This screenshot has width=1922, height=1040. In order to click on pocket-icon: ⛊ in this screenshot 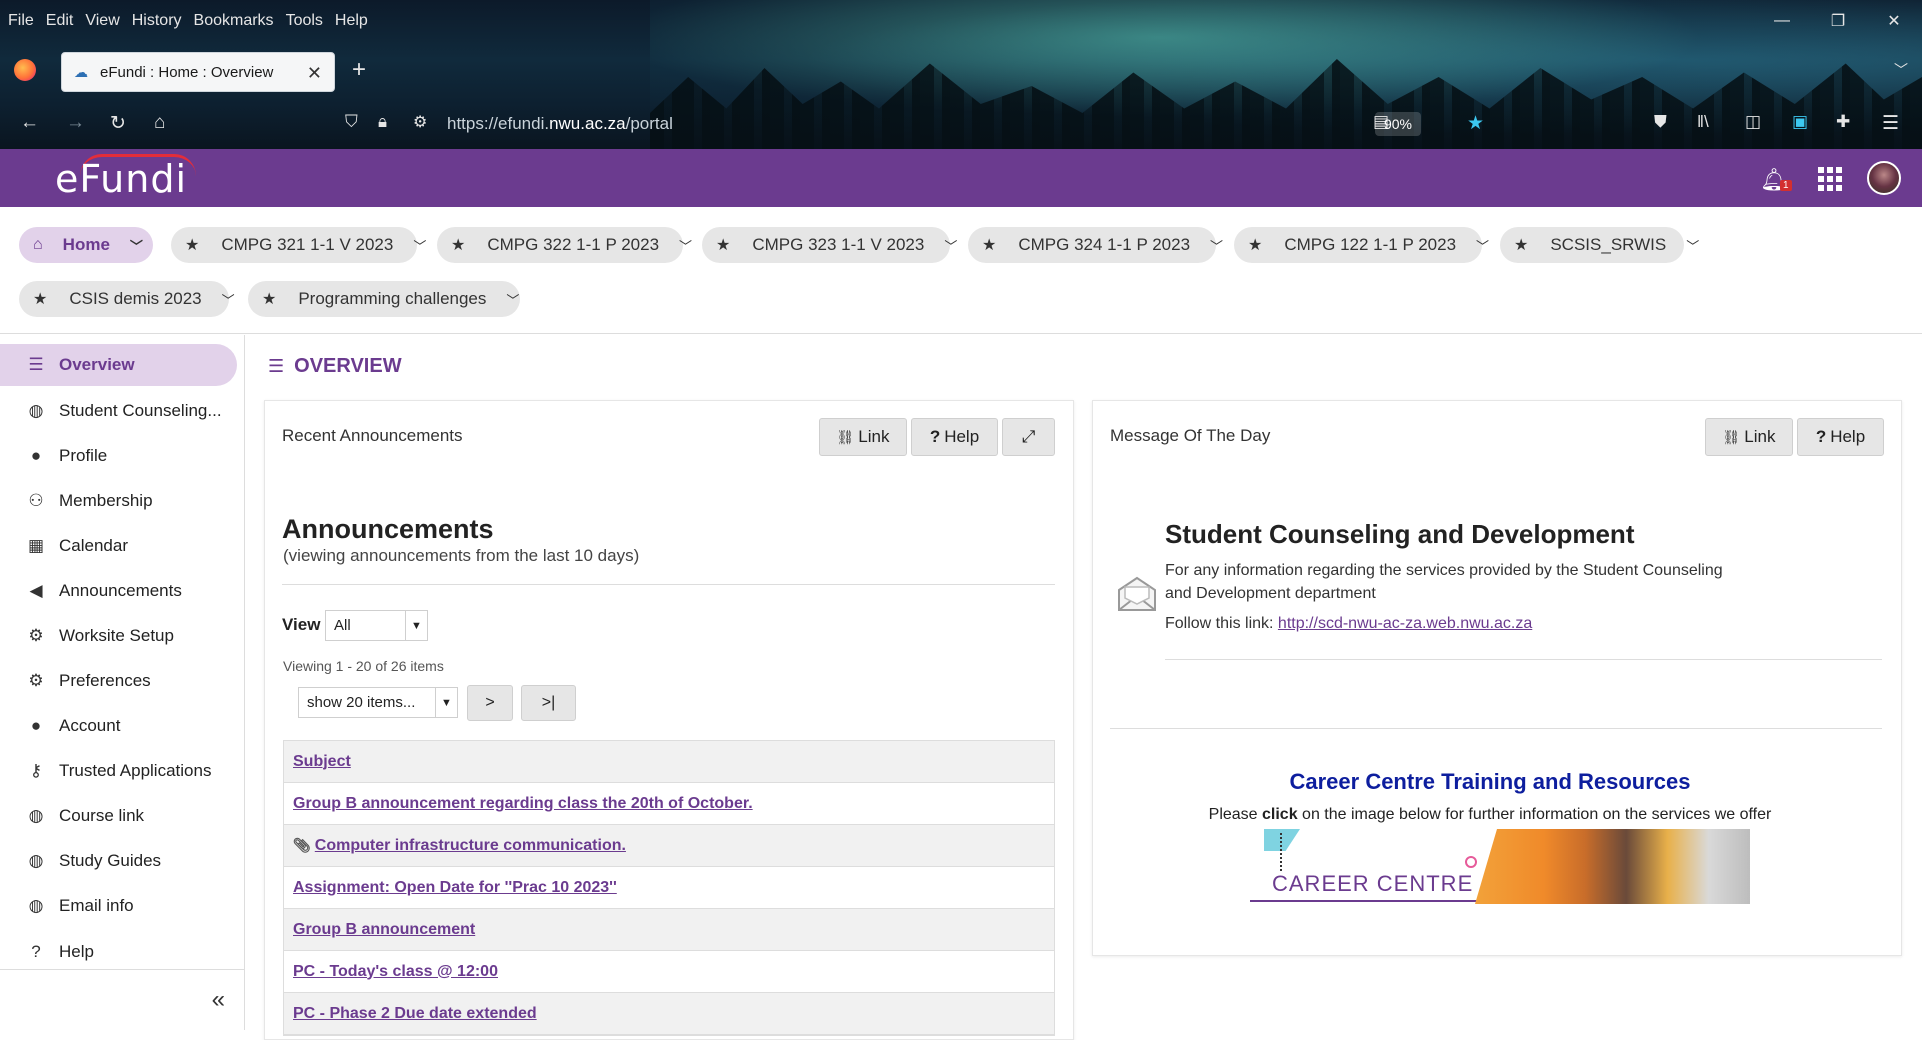, I will do `click(1660, 122)`.